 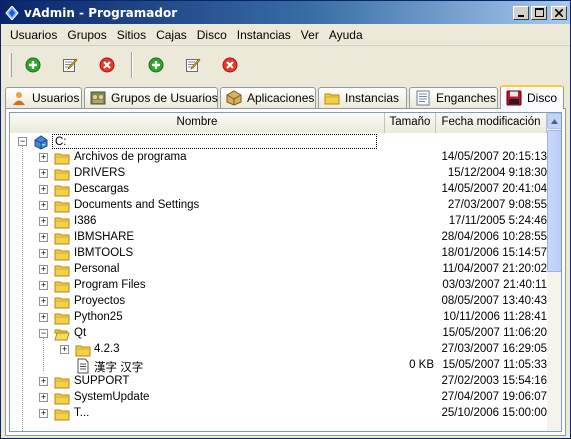 I want to click on tree-row: + IBMSHARE 28/04/2006 10:28:55, so click(x=278, y=238).